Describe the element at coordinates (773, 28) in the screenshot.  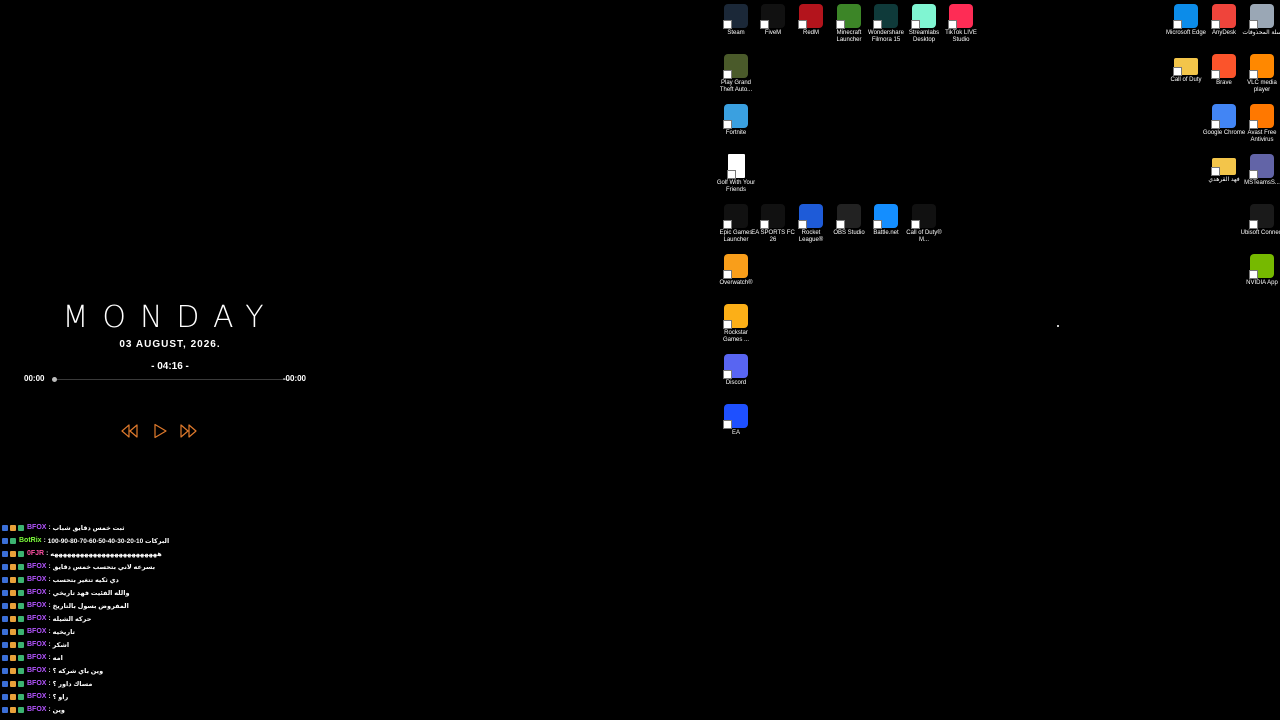
I see `desktop-shortcut: FiveM` at that location.